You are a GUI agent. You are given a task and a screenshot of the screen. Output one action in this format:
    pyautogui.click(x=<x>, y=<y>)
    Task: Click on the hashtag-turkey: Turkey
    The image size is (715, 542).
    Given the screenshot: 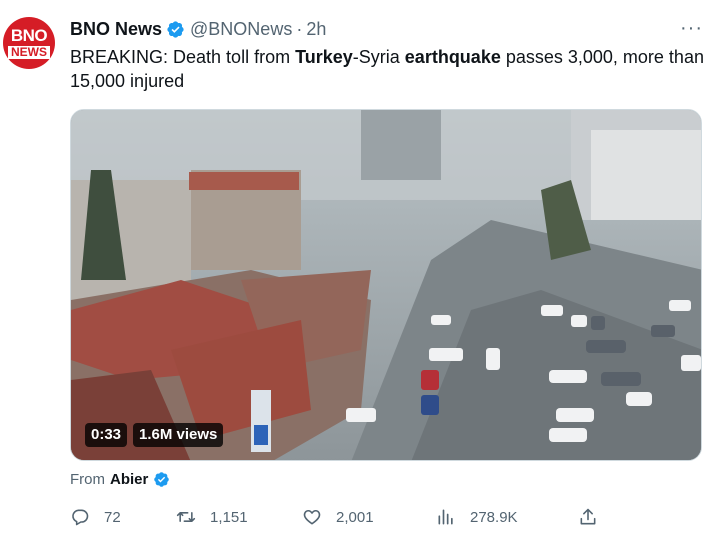 What is the action you would take?
    pyautogui.click(x=324, y=57)
    